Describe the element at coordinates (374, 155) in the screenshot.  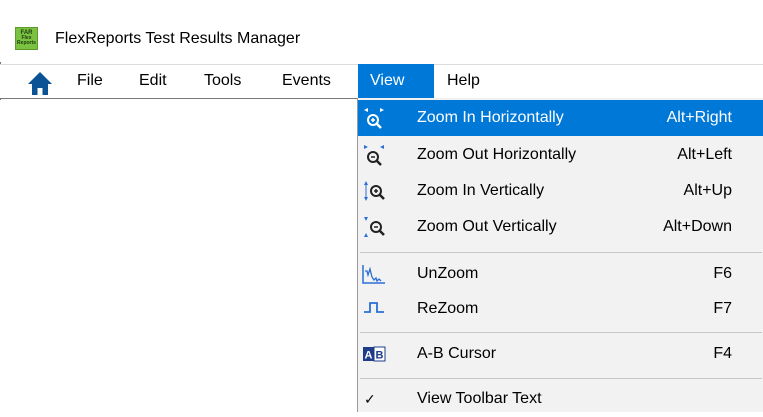
I see `zoom-out-horizontal-icon` at that location.